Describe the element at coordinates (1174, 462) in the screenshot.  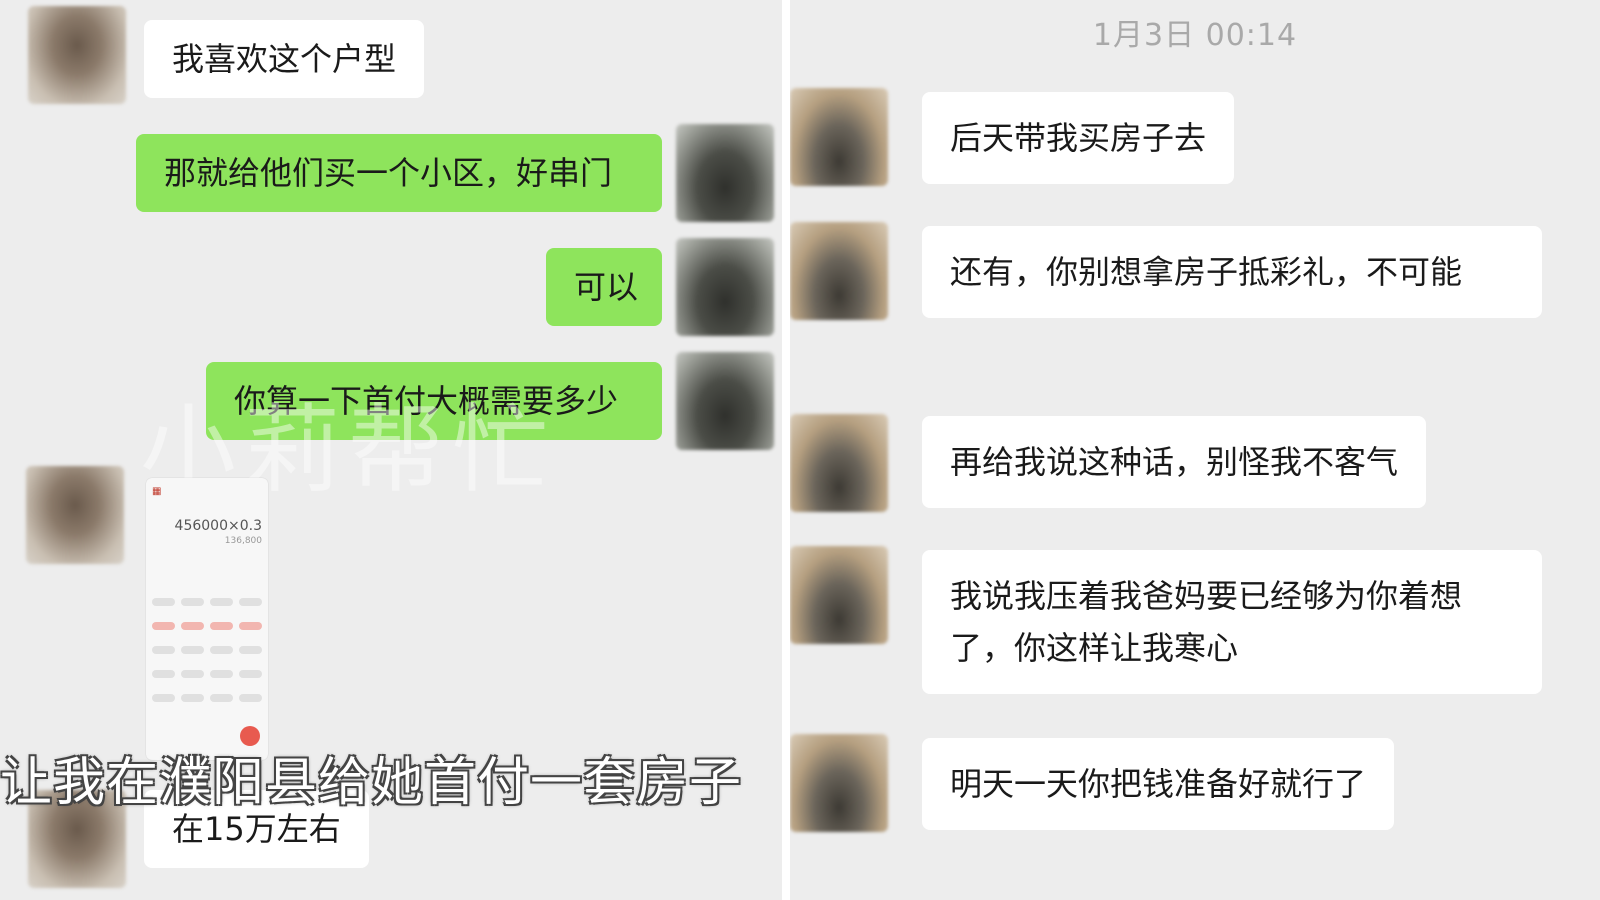
I see `message-bubble-incoming: 再给我说这种话，别怪我不客气` at that location.